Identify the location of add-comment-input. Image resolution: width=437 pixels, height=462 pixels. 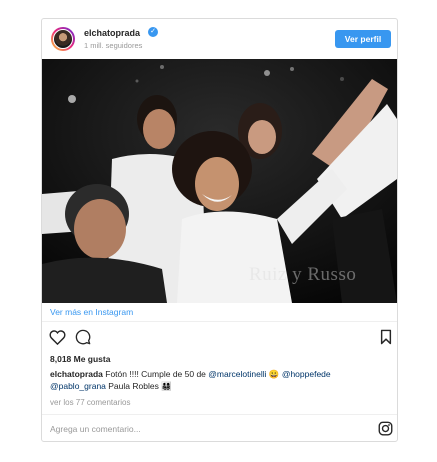
(200, 429).